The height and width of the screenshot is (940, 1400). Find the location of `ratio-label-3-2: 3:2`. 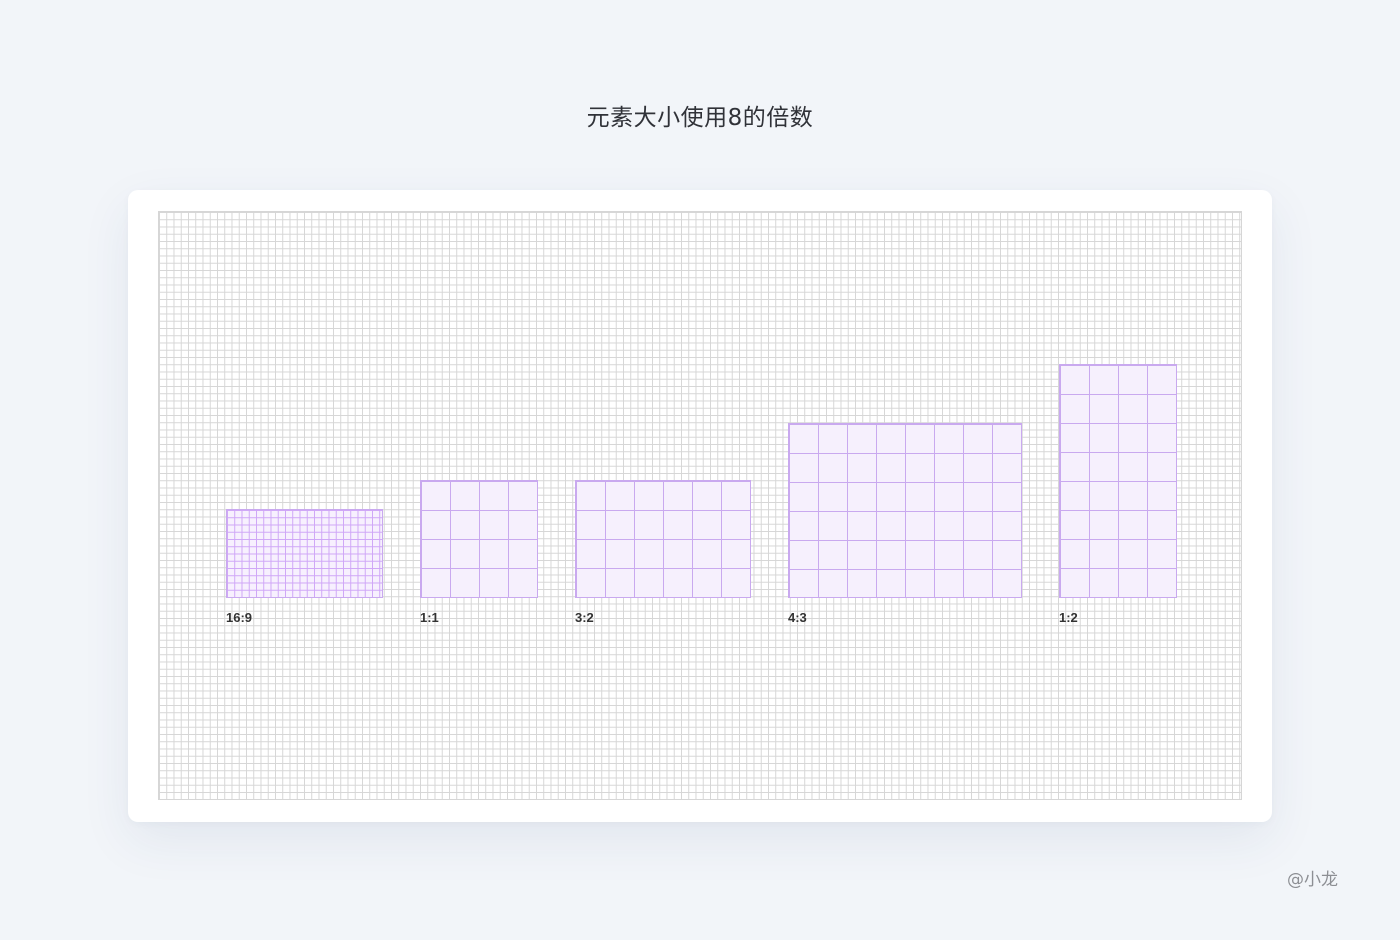

ratio-label-3-2: 3:2 is located at coordinates (584, 617).